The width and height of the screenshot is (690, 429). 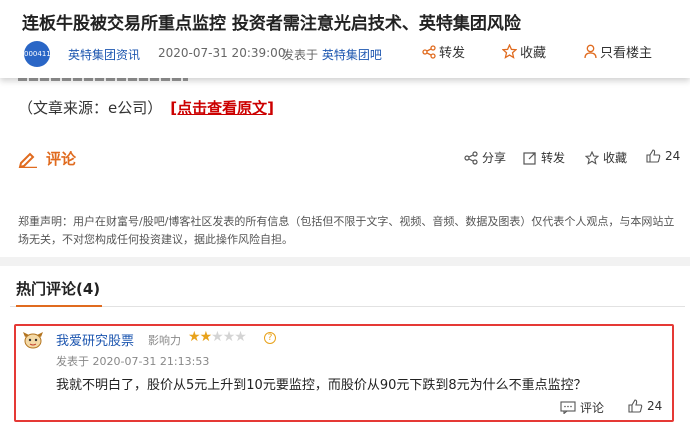 I want to click on forward-label: 转发, so click(x=553, y=158).